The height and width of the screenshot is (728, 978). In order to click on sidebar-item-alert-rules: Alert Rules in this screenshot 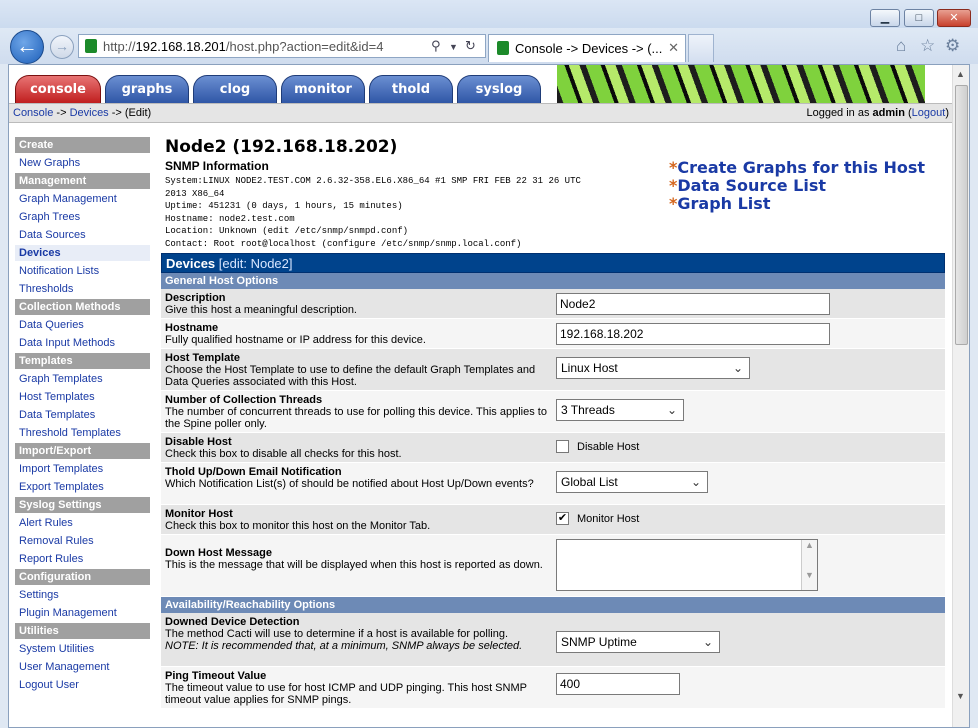, I will do `click(82, 523)`.